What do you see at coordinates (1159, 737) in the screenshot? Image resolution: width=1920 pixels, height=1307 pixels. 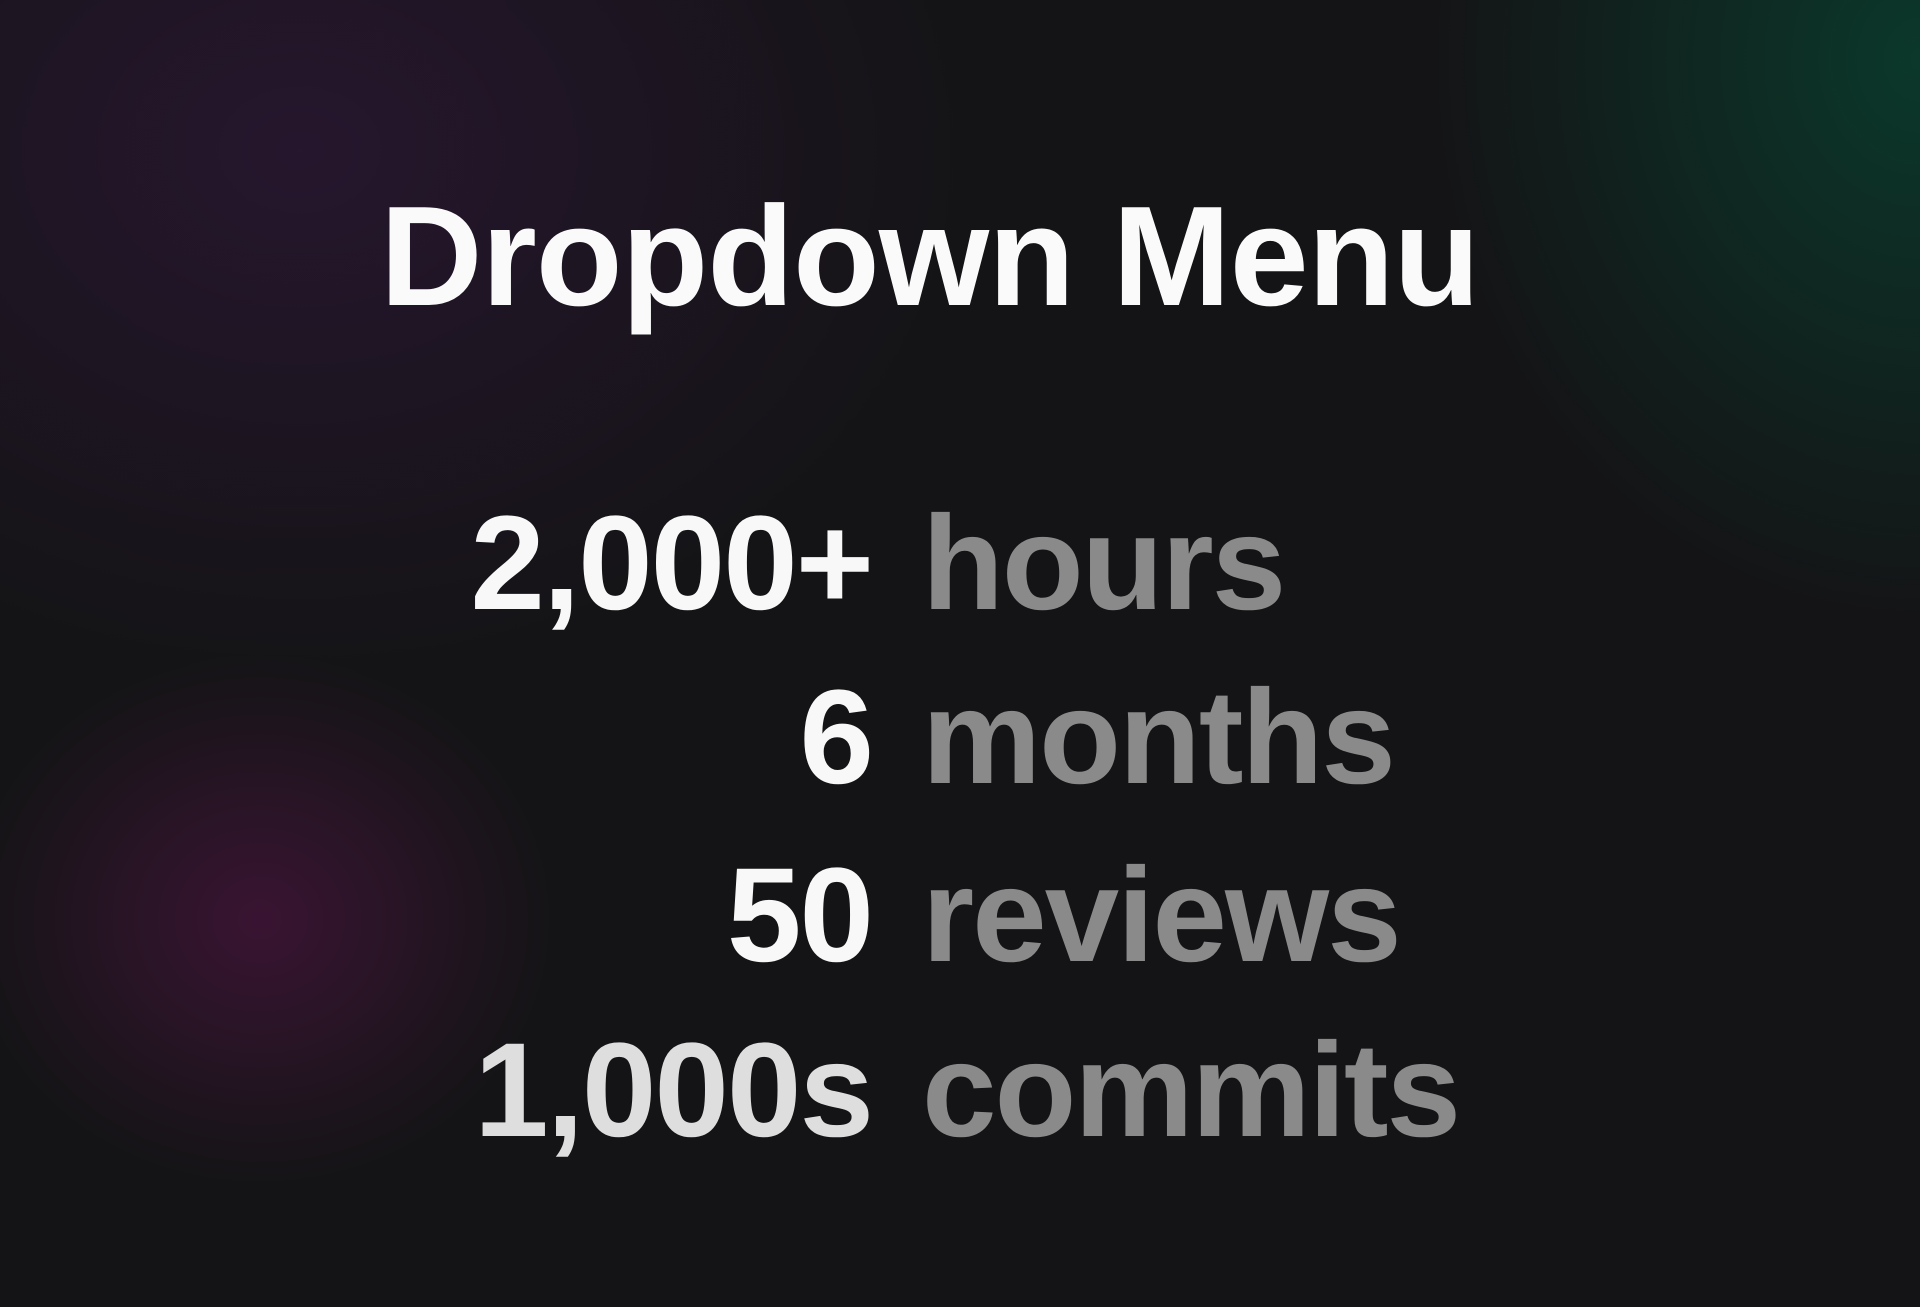 I see `stat-label: months` at bounding box center [1159, 737].